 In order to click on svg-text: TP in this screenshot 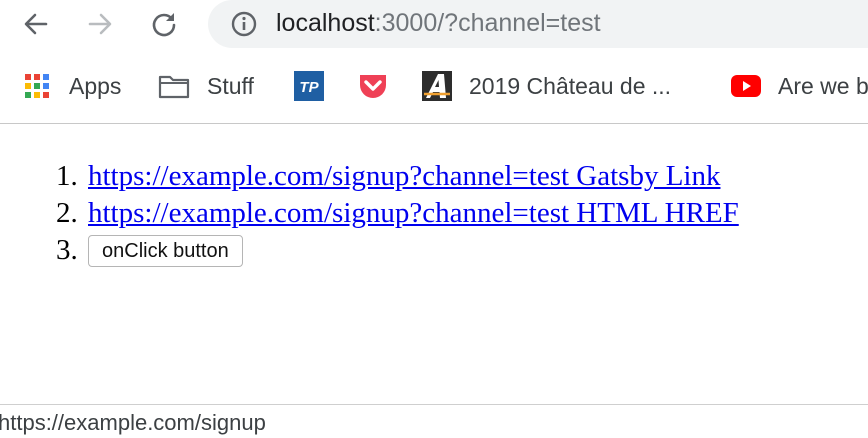, I will do `click(309, 87)`.